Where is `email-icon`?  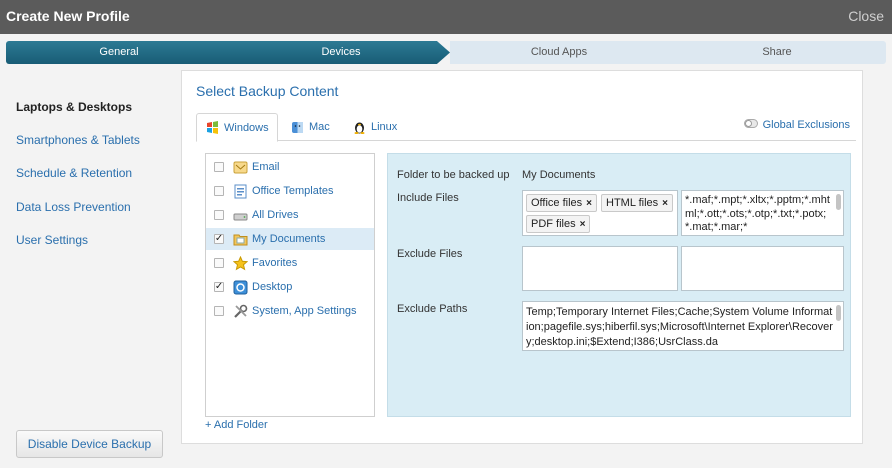
email-icon is located at coordinates (240, 167).